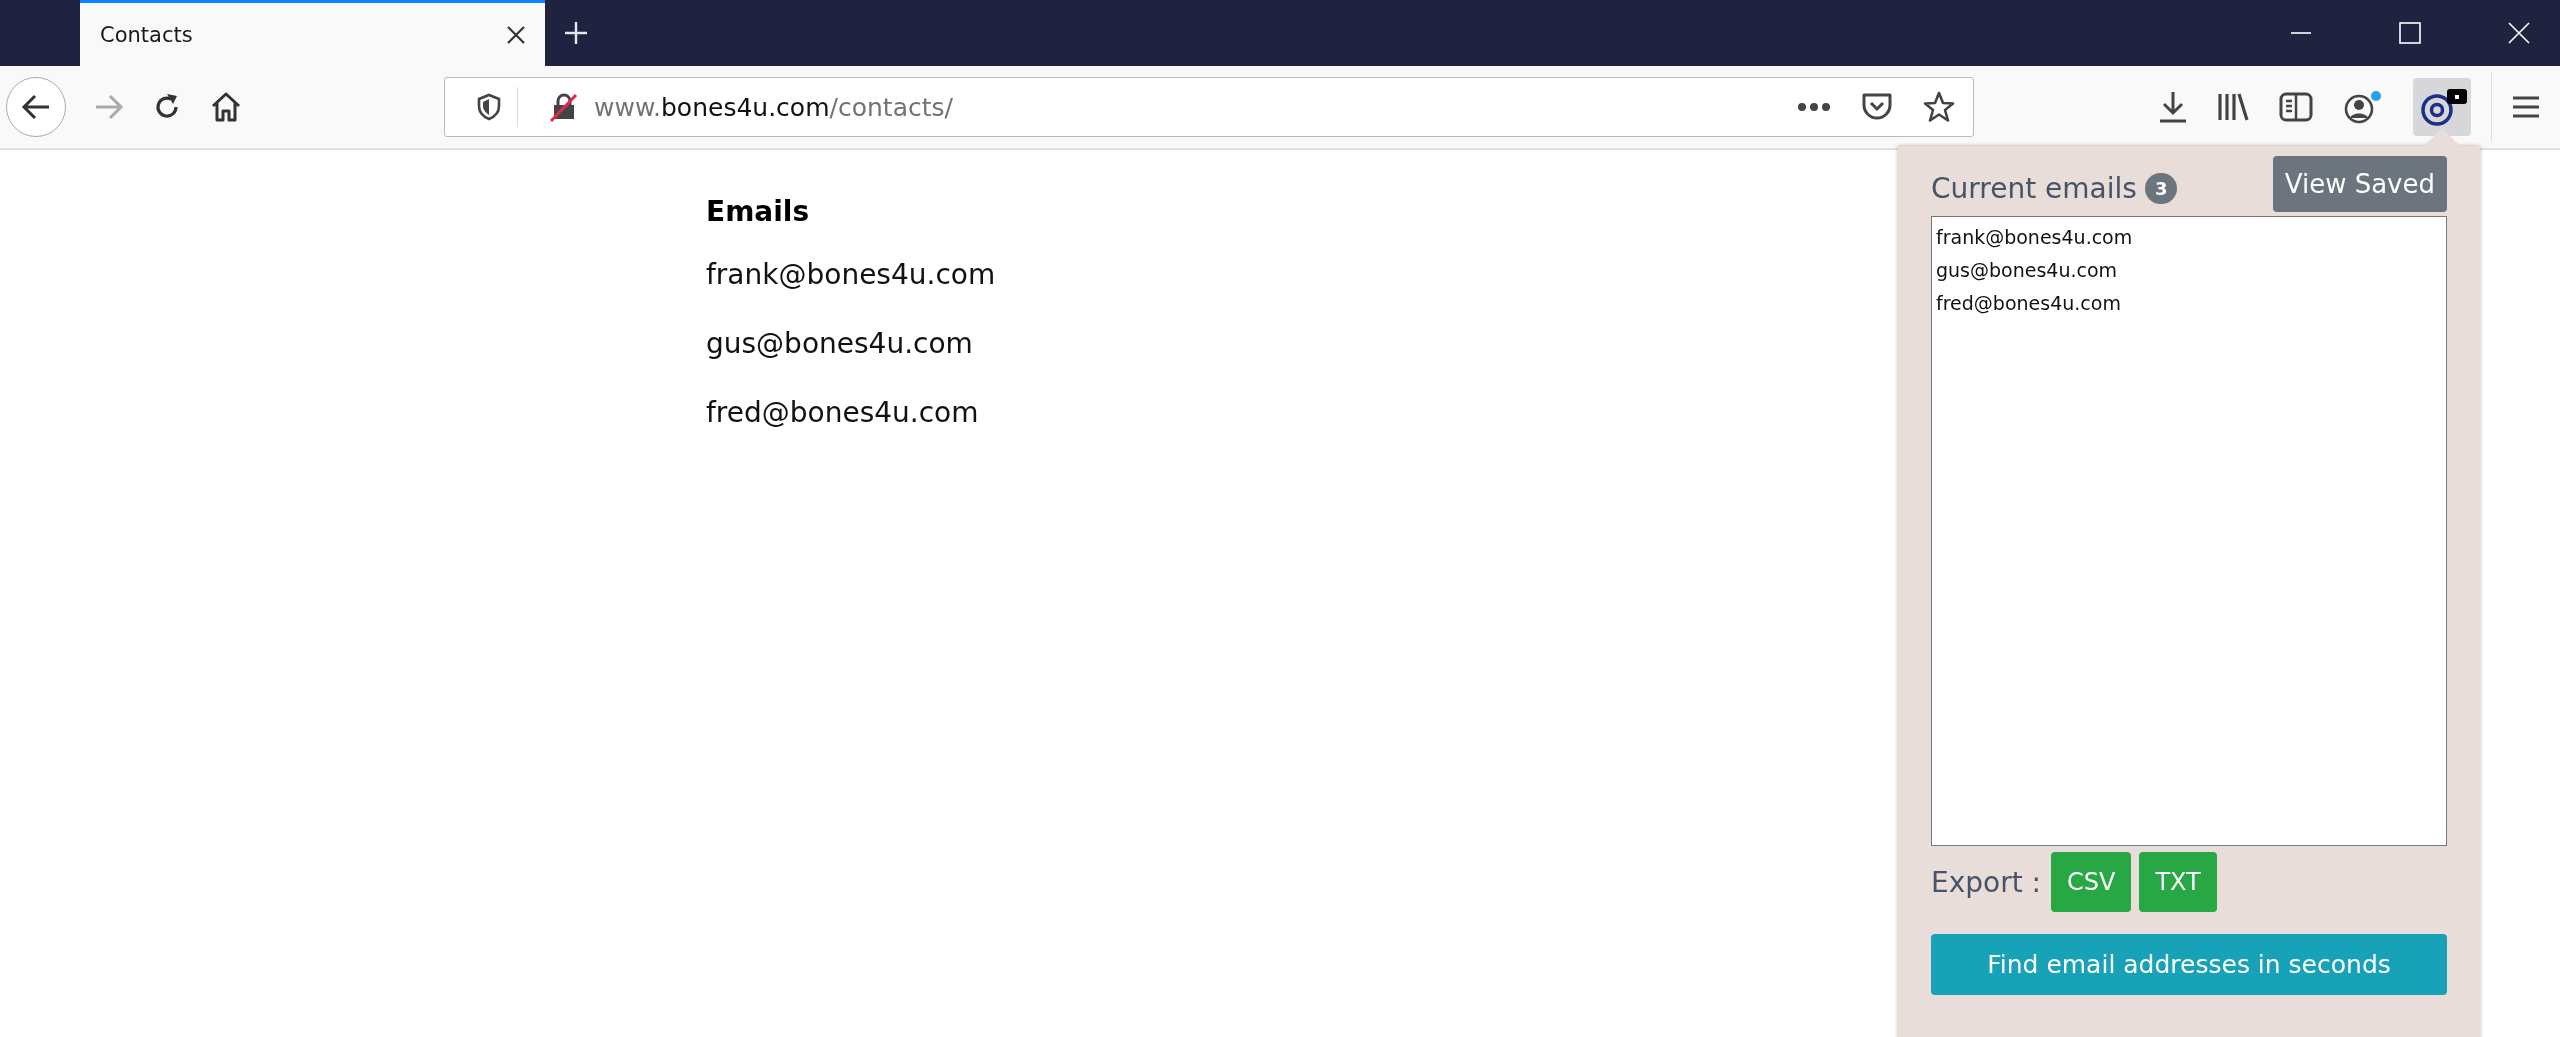 The height and width of the screenshot is (1037, 2560). What do you see at coordinates (563, 107) in the screenshot?
I see `insecure-lock-icon` at bounding box center [563, 107].